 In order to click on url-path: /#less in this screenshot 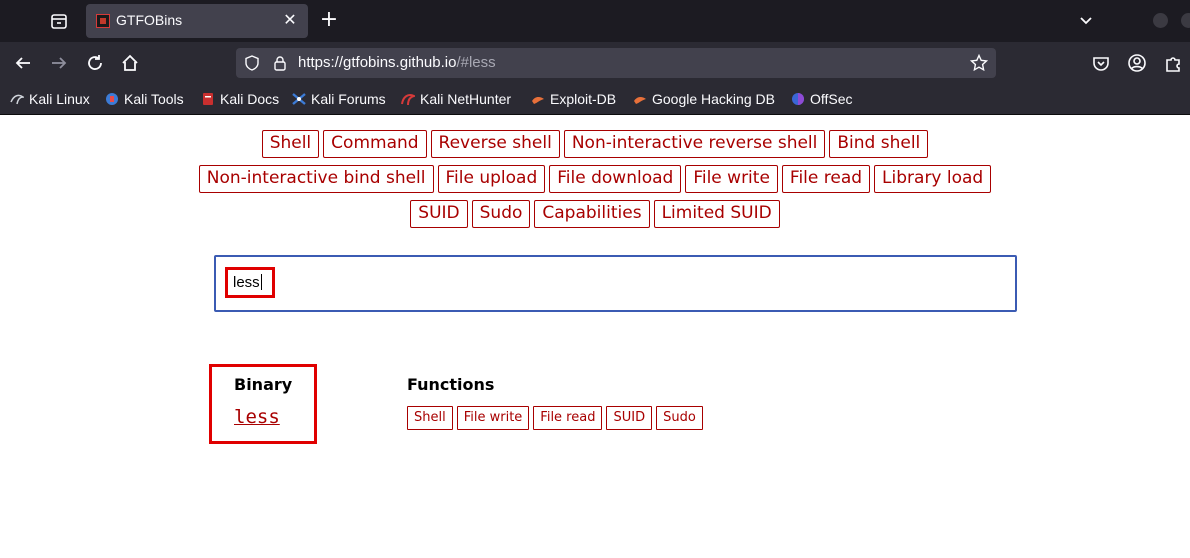, I will do `click(476, 62)`.